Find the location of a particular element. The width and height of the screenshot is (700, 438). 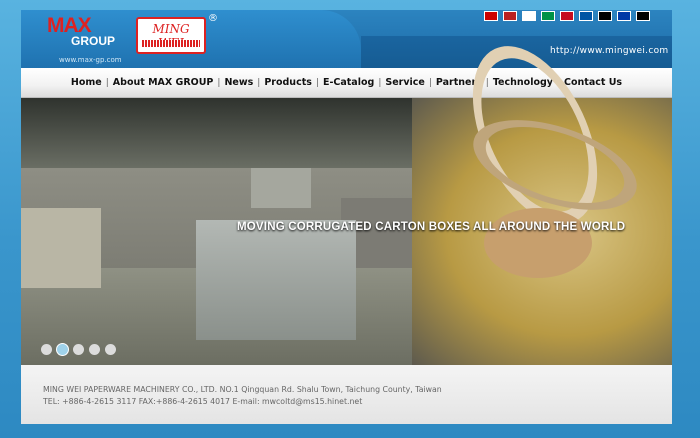

nav-link-about-max-group: About MAX GROUP is located at coordinates (163, 82).